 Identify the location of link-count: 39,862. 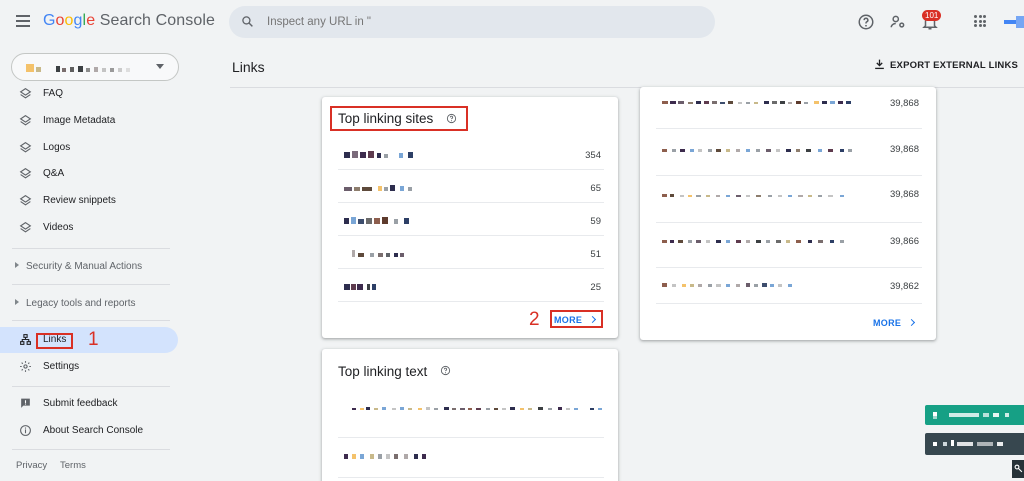
(904, 286).